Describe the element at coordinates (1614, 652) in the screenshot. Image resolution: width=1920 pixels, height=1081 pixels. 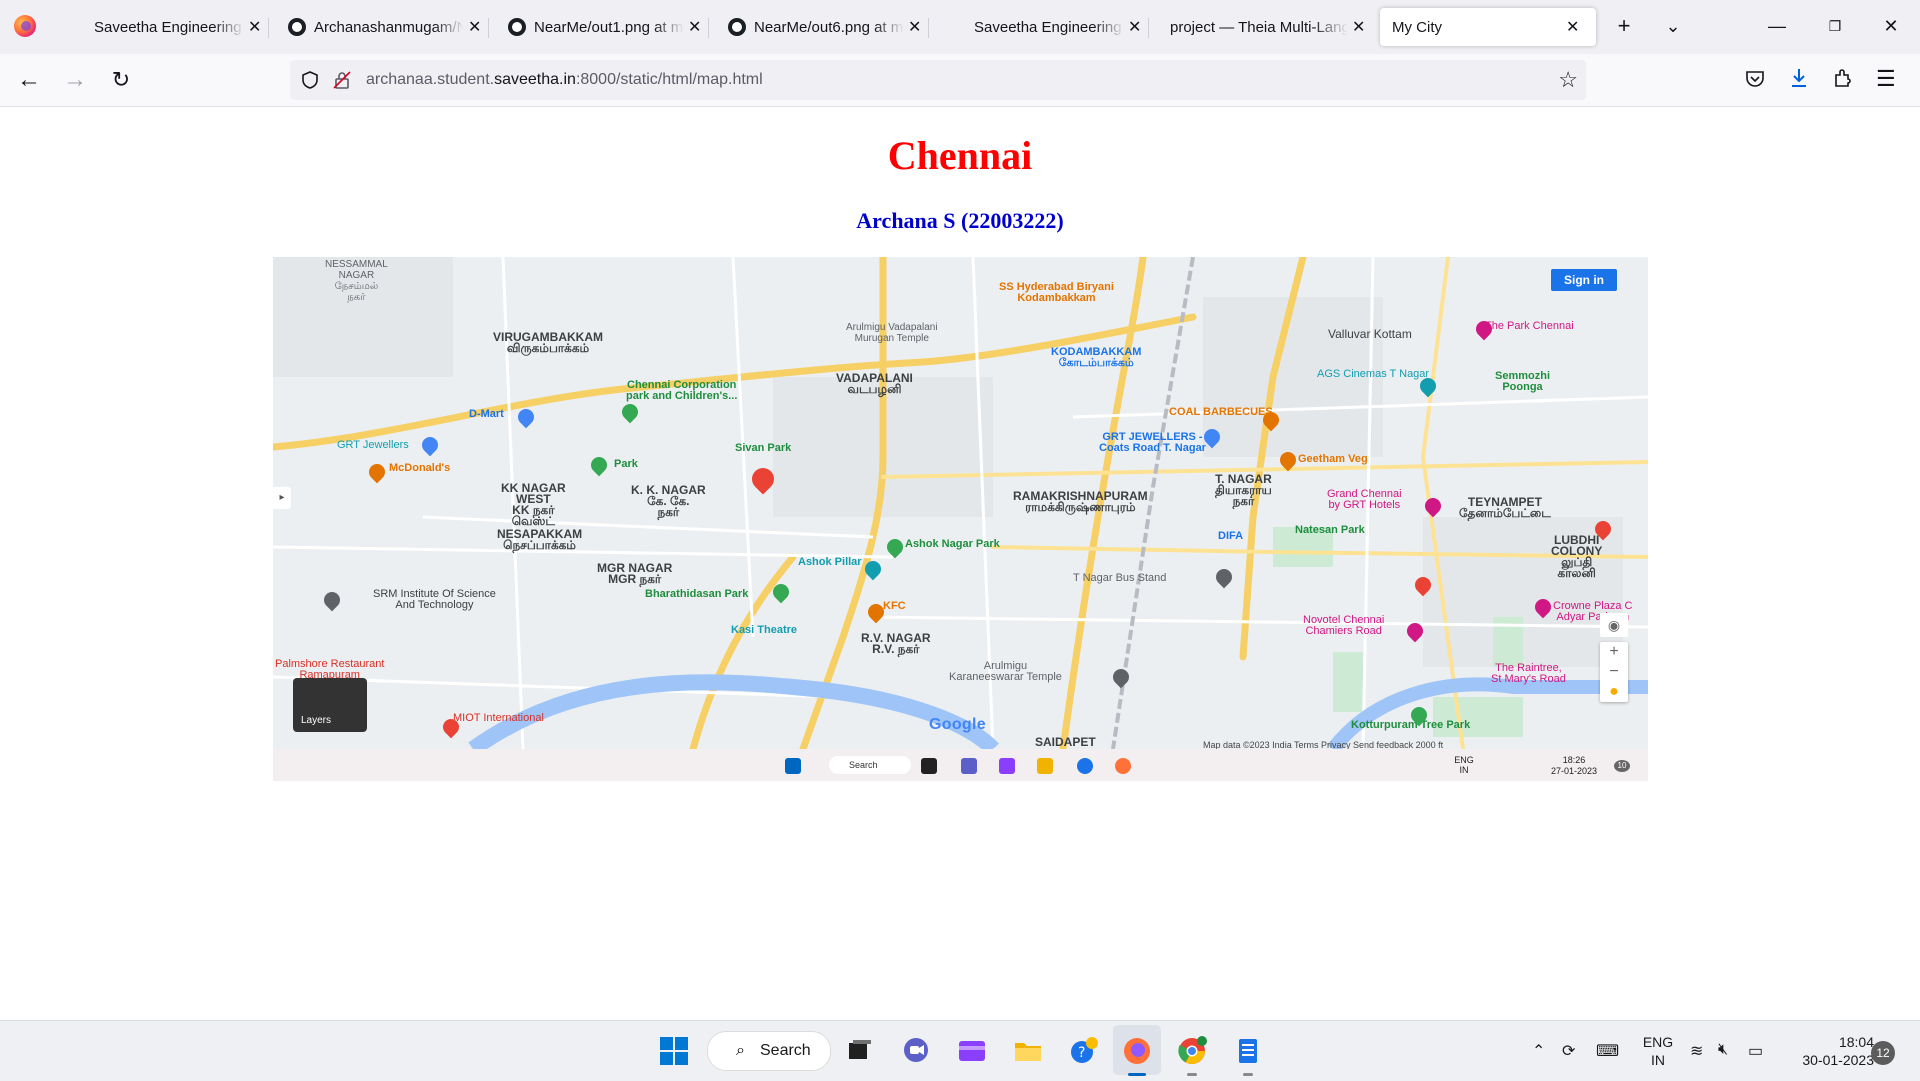
I see `zoom-in-icon: +` at that location.